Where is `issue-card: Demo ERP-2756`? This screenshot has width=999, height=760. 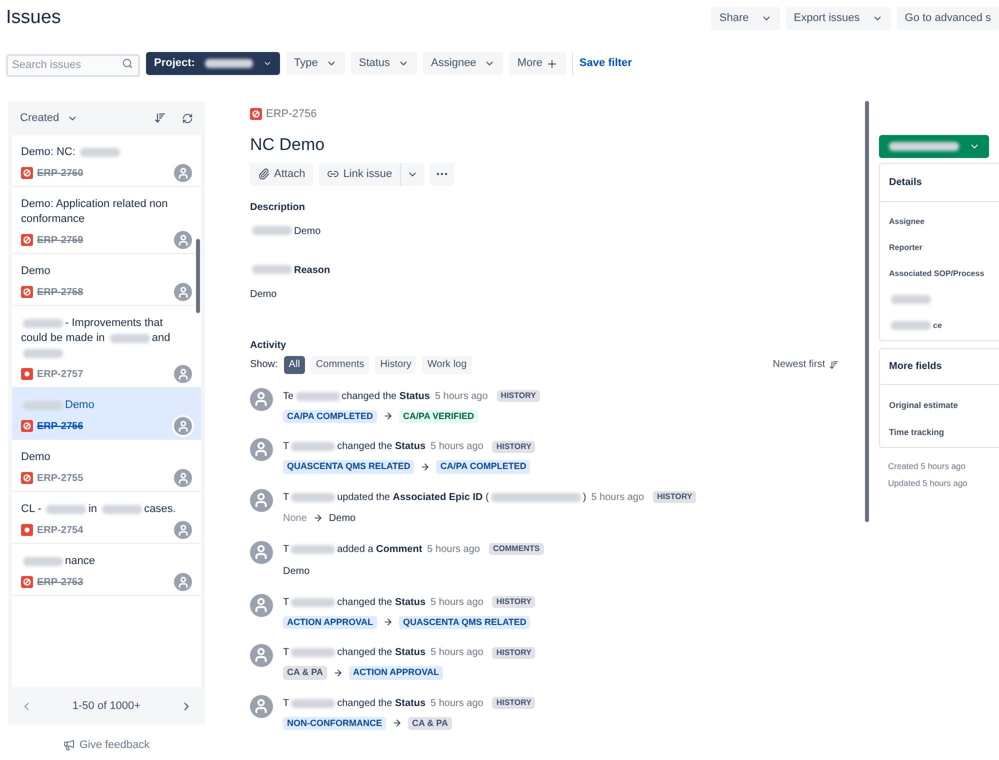 issue-card: Demo ERP-2756 is located at coordinates (106, 414).